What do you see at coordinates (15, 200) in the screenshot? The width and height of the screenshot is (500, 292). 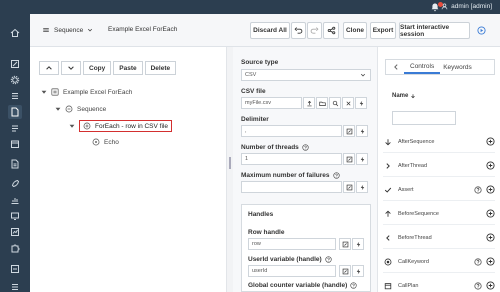 I see `chart-nav` at bounding box center [15, 200].